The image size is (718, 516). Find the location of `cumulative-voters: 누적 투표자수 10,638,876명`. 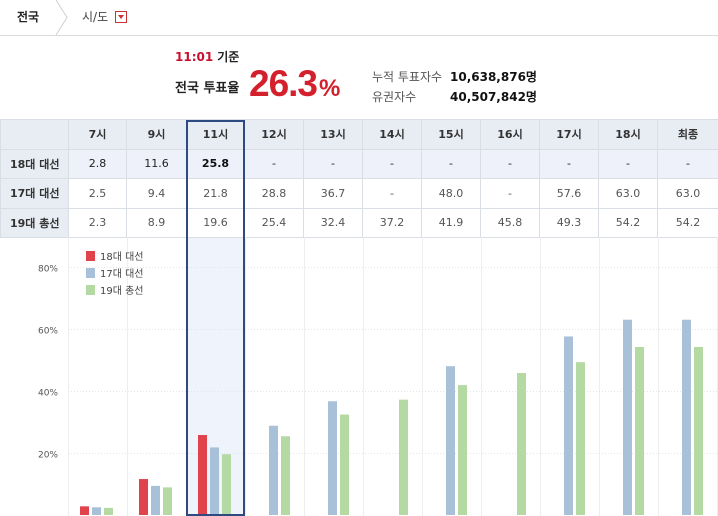

cumulative-voters: 누적 투표자수 10,638,876명 is located at coordinates (454, 76).